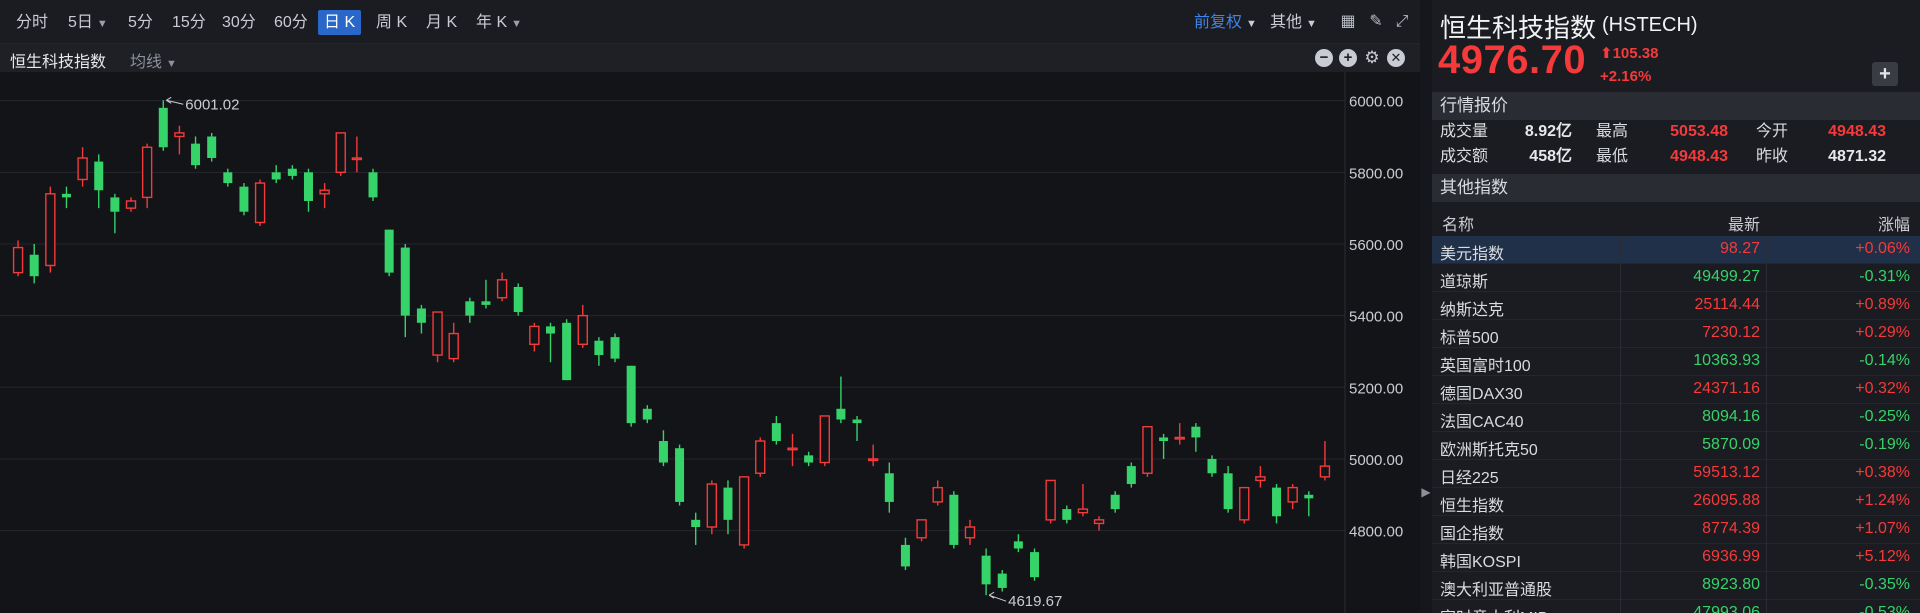 The image size is (1920, 613). I want to click on tab-period-0: 分时, so click(32, 22).